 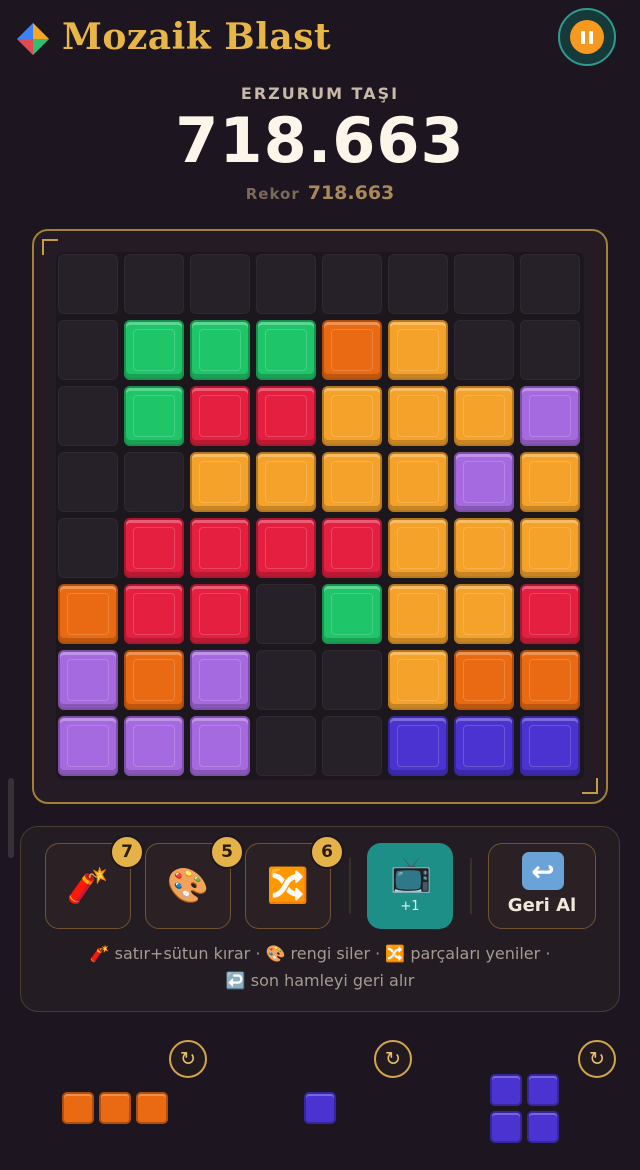 I want to click on logo-icon, so click(x=33, y=39).